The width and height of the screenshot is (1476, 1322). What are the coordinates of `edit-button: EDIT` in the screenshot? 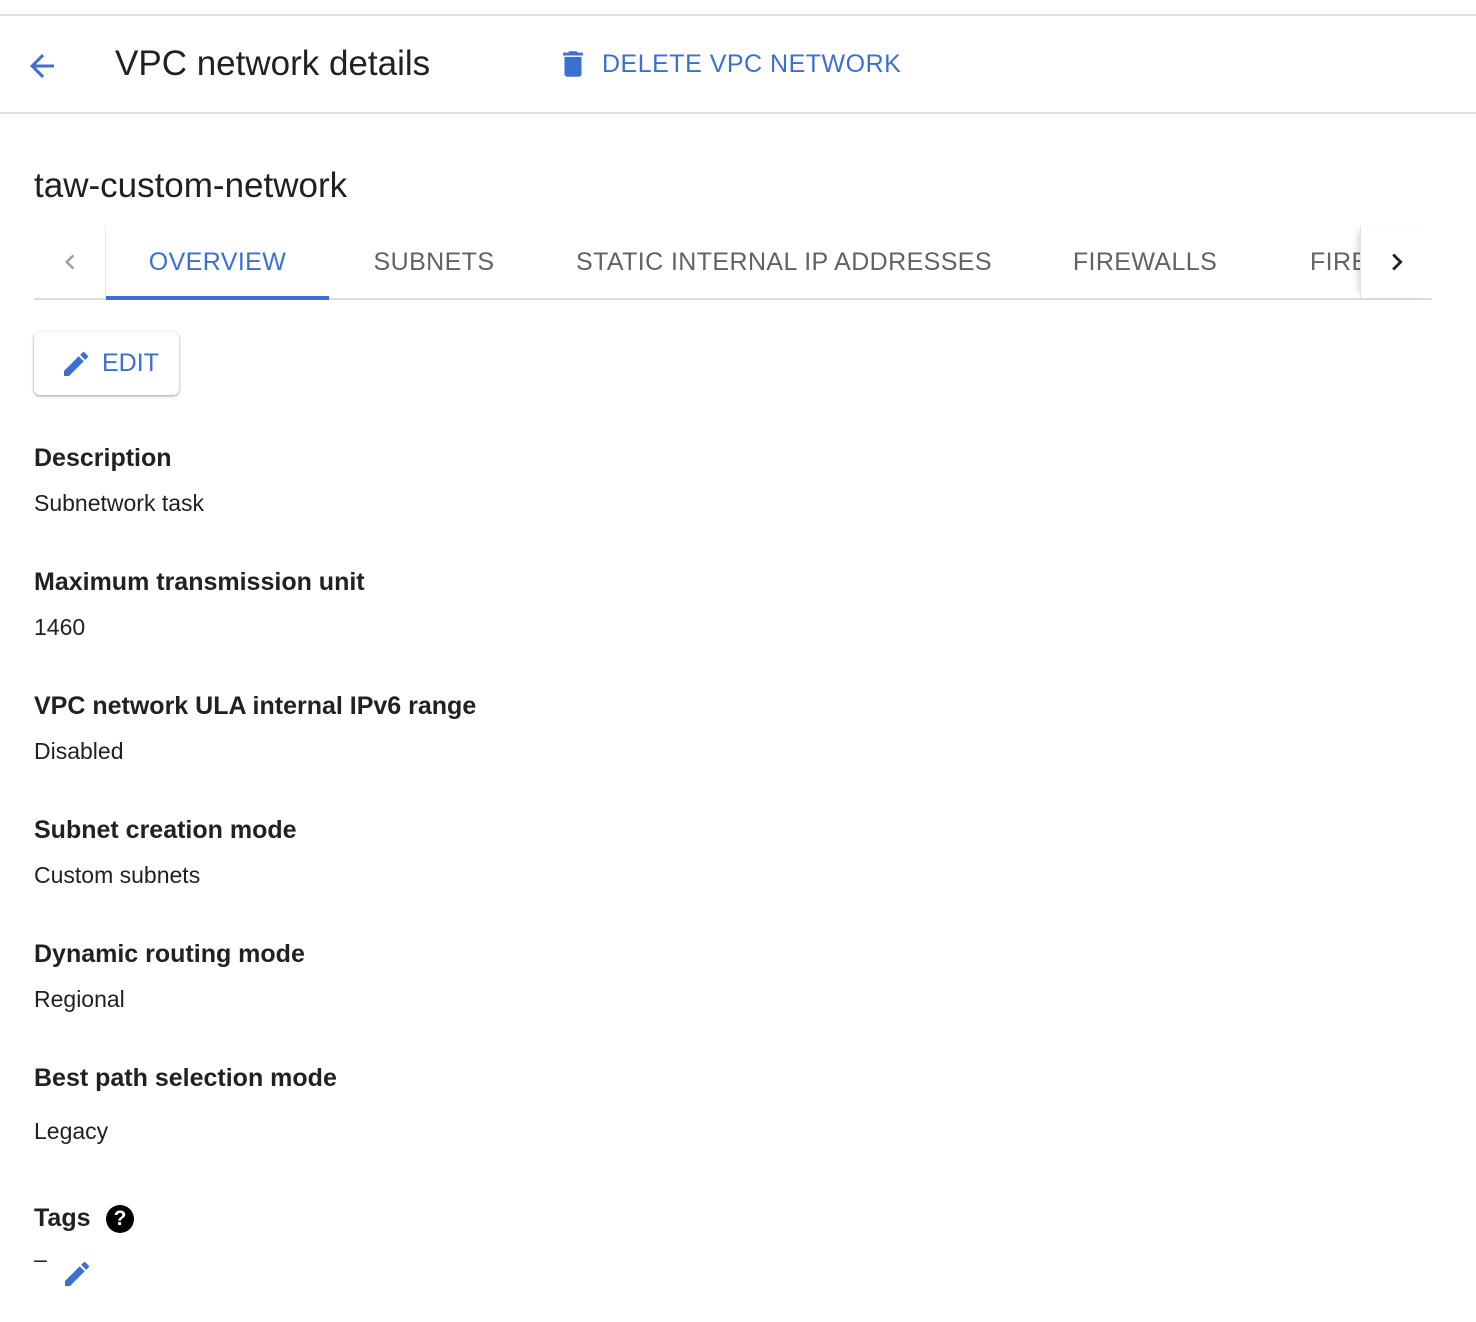 It's located at (106, 363).